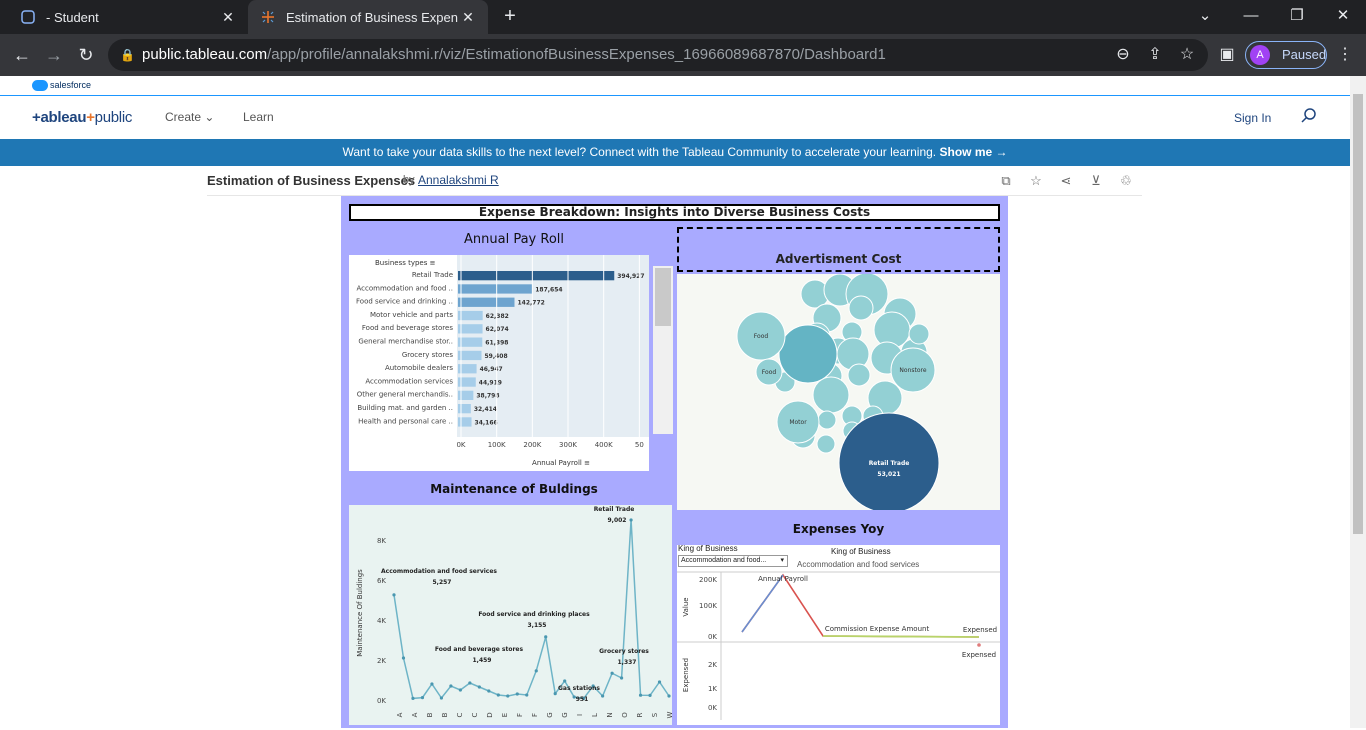 The width and height of the screenshot is (1366, 730). What do you see at coordinates (663, 350) in the screenshot?
I see `payroll-scrollbar` at bounding box center [663, 350].